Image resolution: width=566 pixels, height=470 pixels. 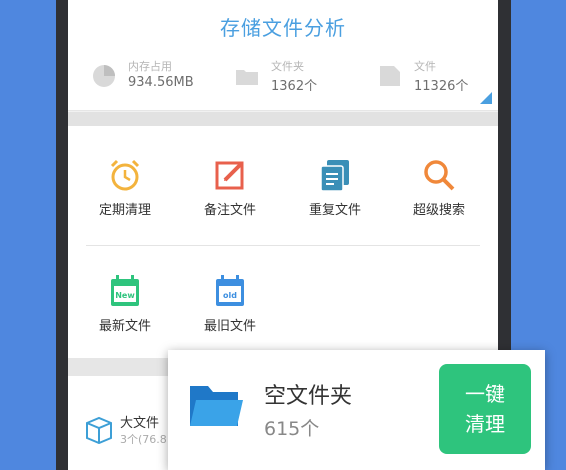 I want to click on tools-divider, so click(x=283, y=245).